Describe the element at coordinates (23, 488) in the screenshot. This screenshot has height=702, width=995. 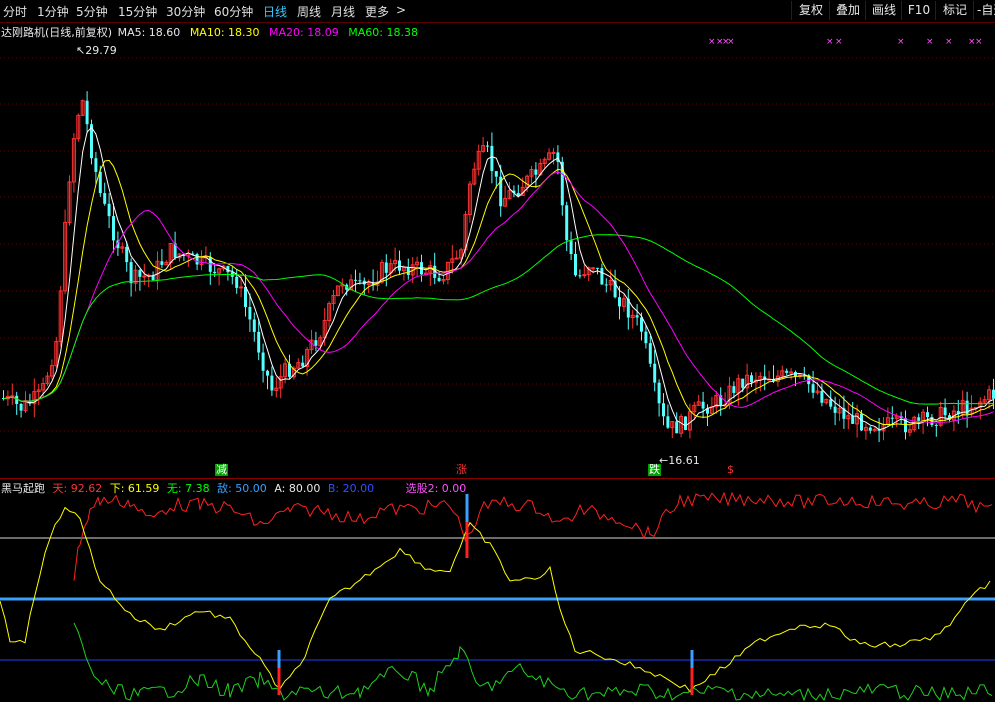
I see `indicator-name: 黑马起跑` at that location.